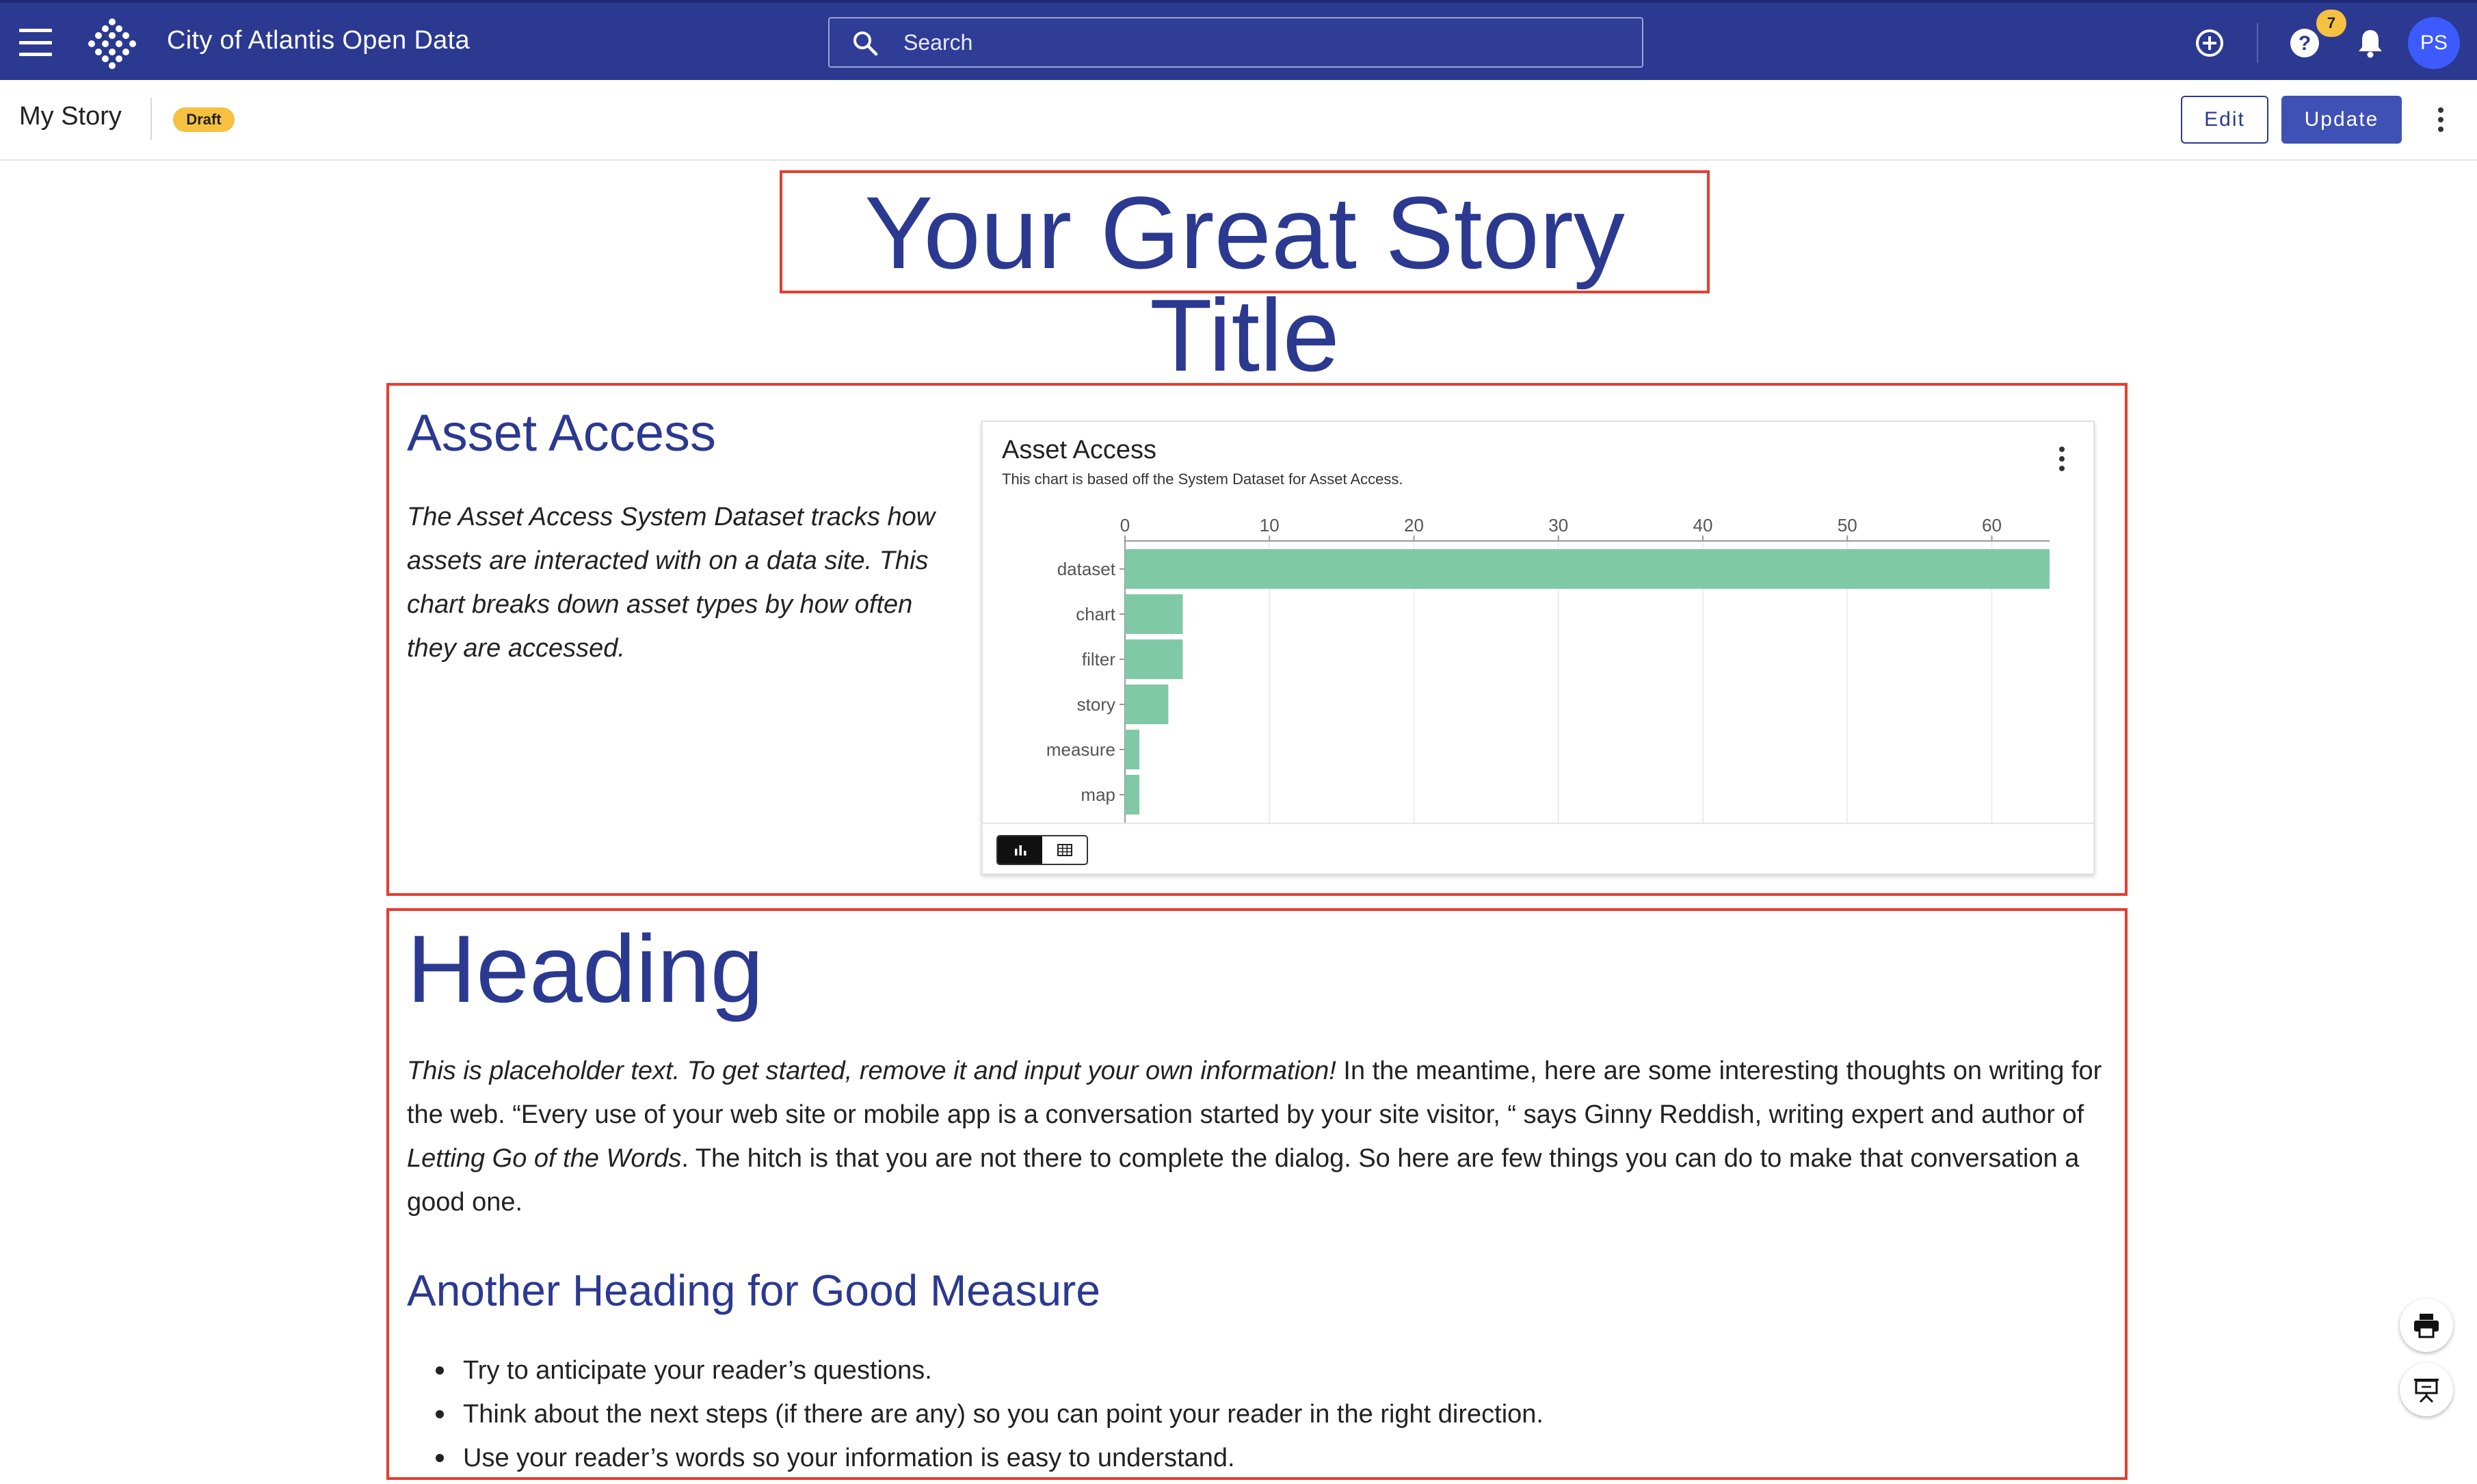 This screenshot has height=1484, width=2477. What do you see at coordinates (865, 43) in the screenshot?
I see `search-icon` at bounding box center [865, 43].